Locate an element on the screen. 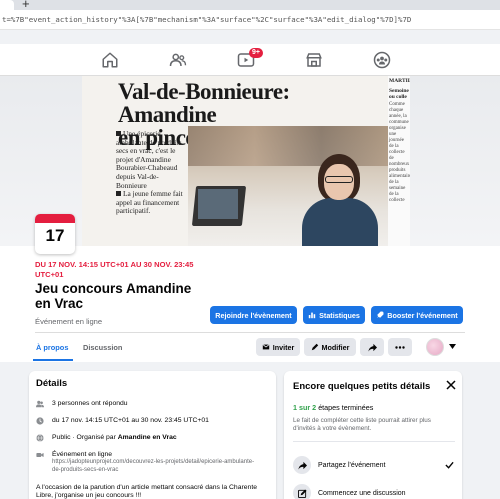 This screenshot has height=499, width=500. invite-button: Inviter is located at coordinates (278, 347).